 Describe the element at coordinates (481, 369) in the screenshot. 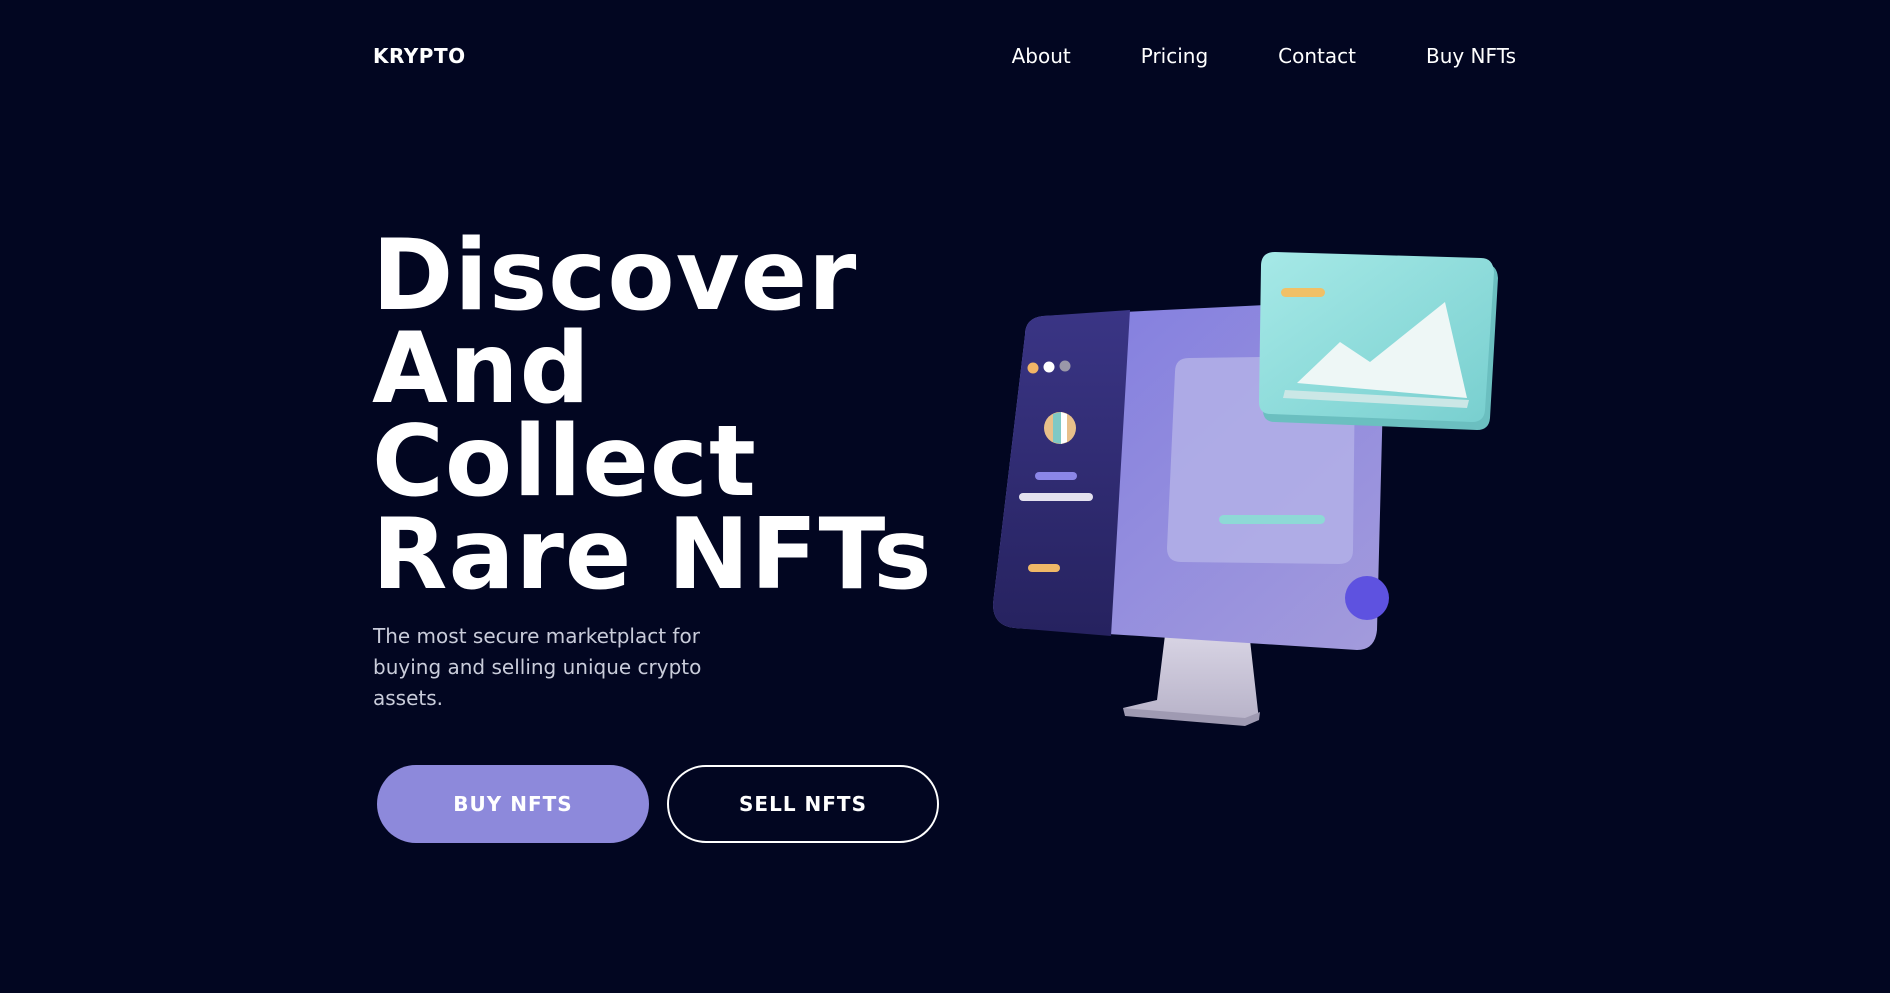

I see `hero-title-line-2: And` at that location.